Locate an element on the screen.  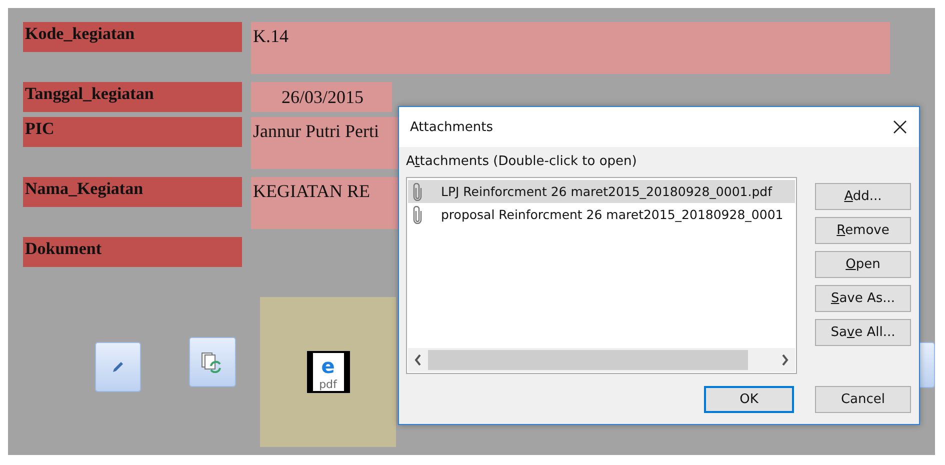
attachment-item: LPJ Reinforcment 26 maret2015_20180928_0001.pdf is located at coordinates (601, 191).